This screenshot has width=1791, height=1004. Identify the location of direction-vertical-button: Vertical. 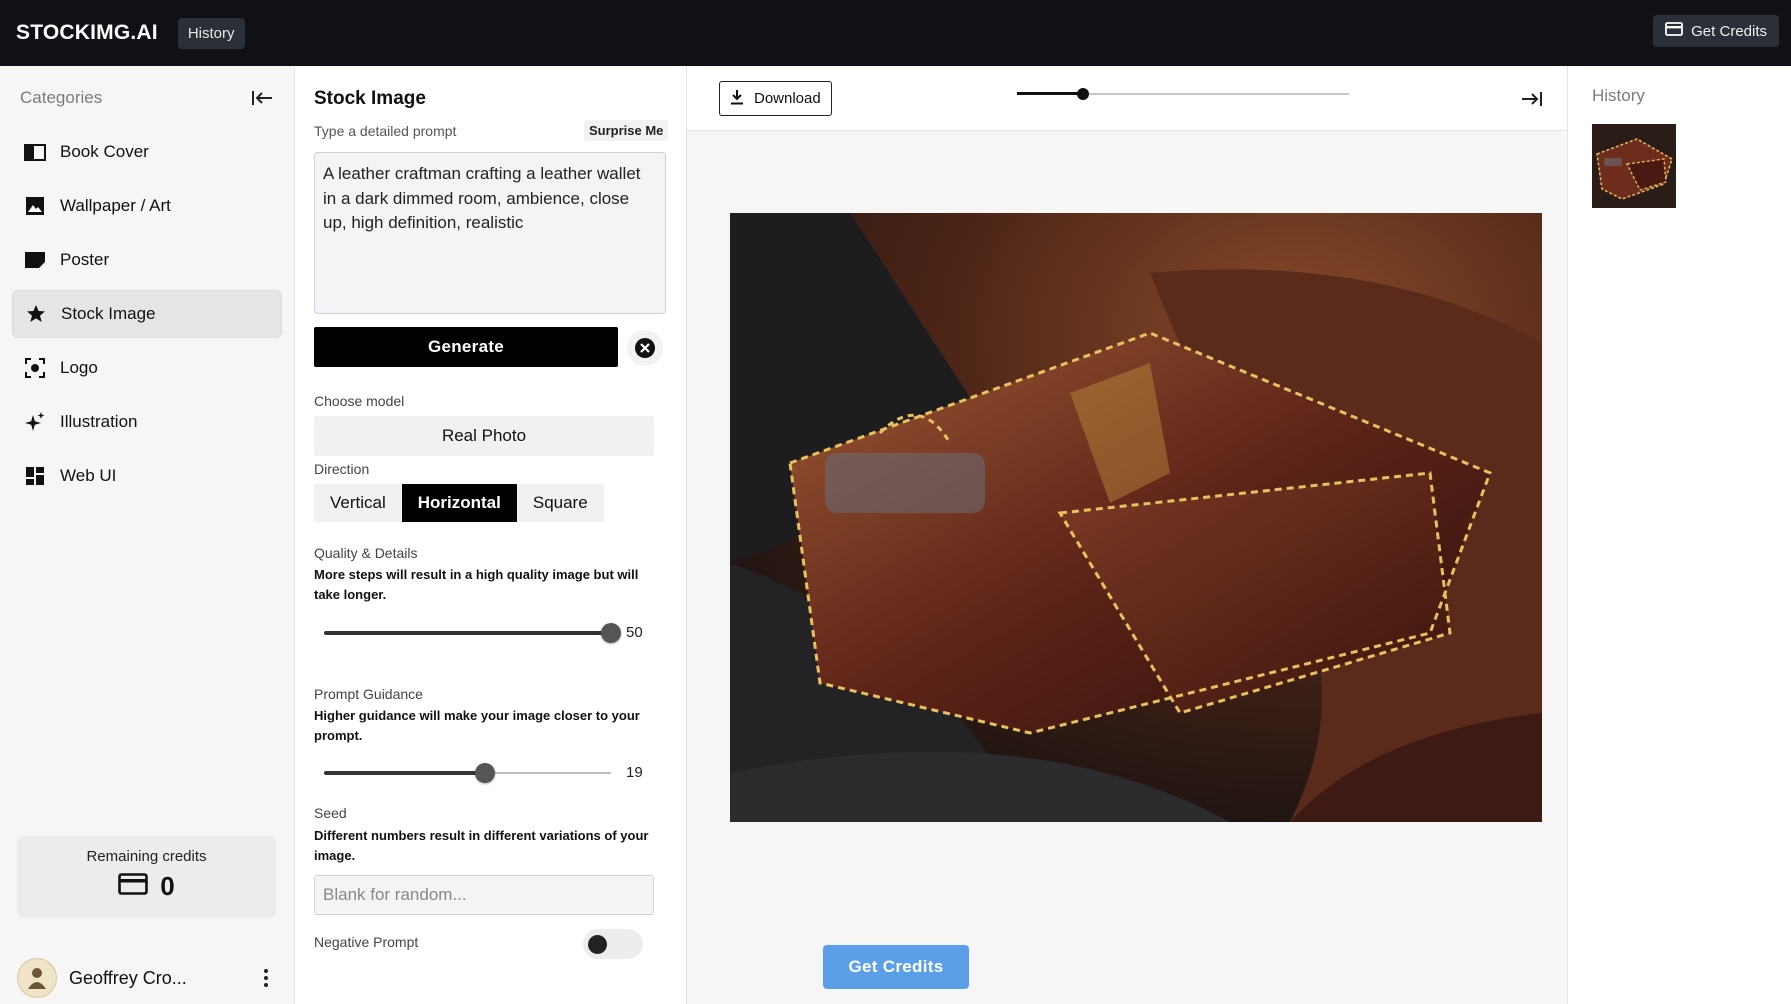
(358, 503).